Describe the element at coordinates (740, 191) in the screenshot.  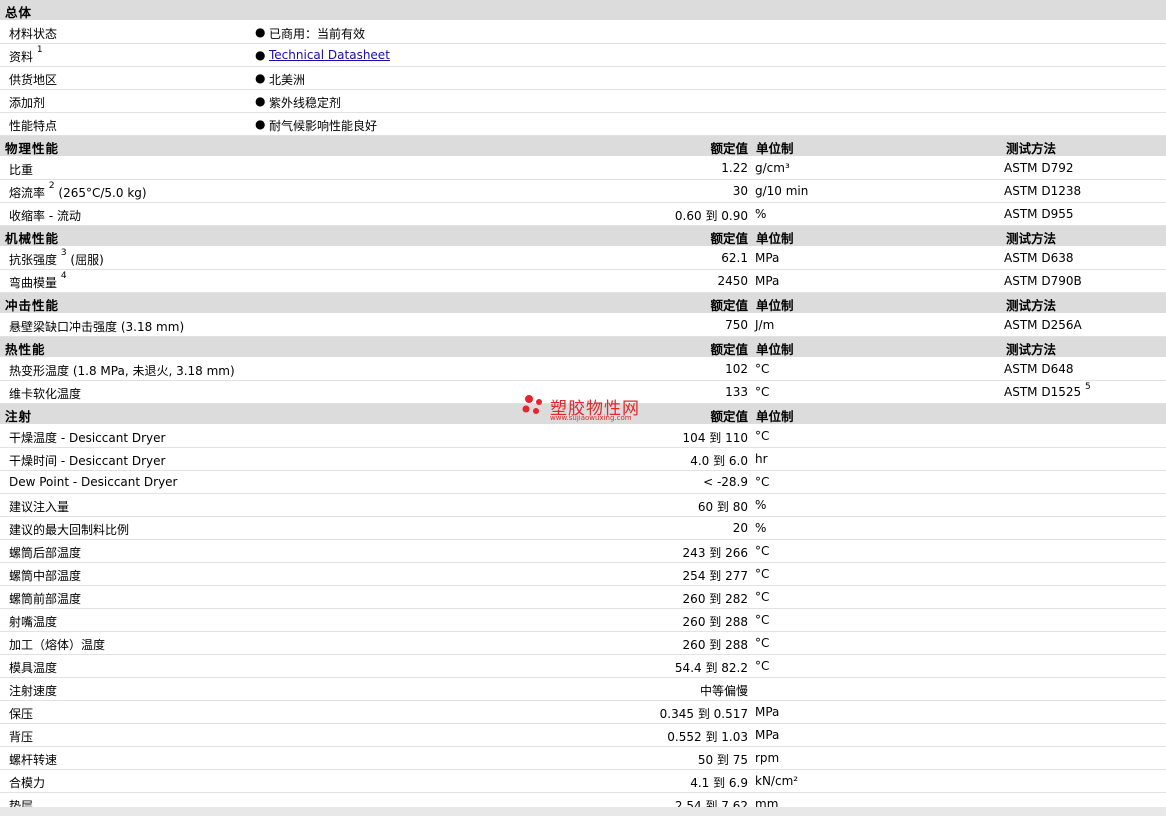
I see `property-value: 30` at that location.